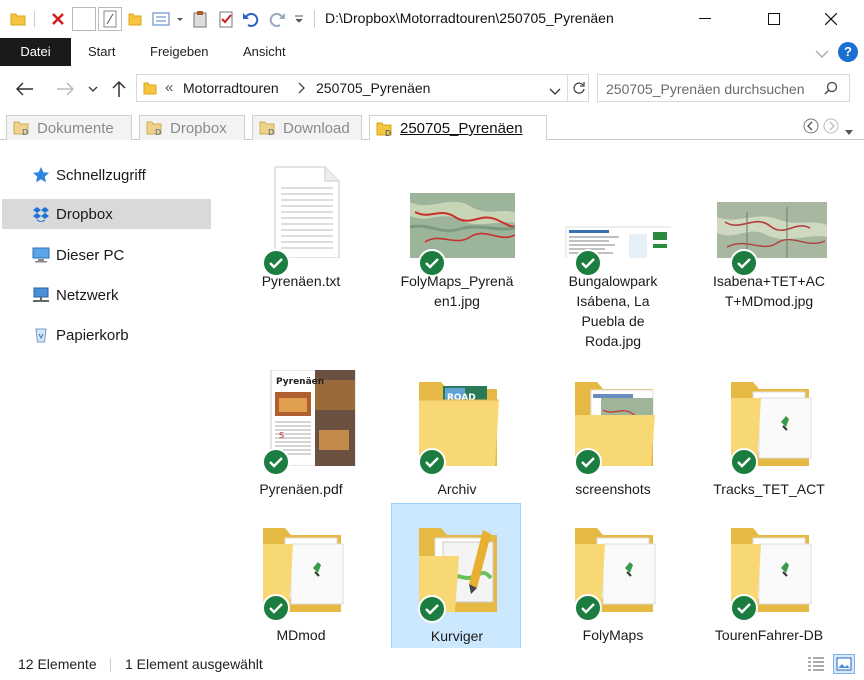  Describe the element at coordinates (831, 19) in the screenshot. I see `close-button` at that location.